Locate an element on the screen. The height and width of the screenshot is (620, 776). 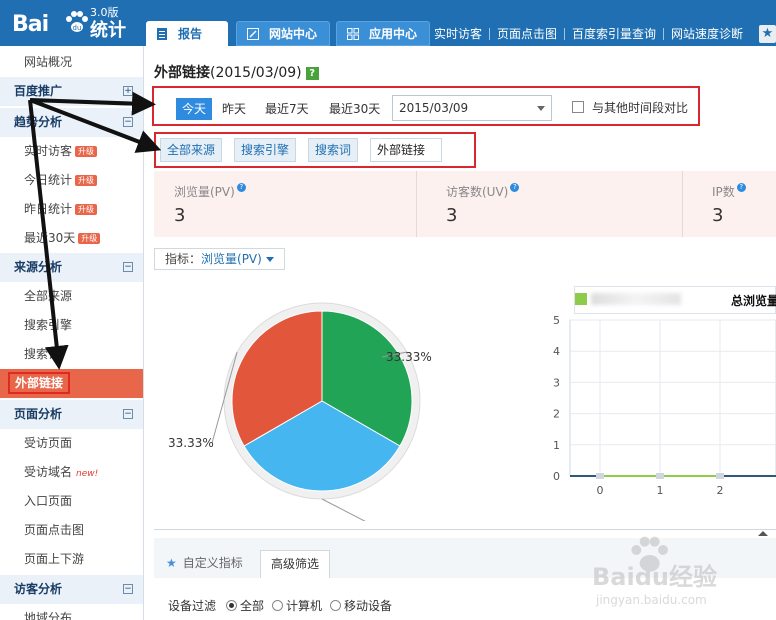
sidebar-item-last30: 最近30天 升级 is located at coordinates (71, 238).